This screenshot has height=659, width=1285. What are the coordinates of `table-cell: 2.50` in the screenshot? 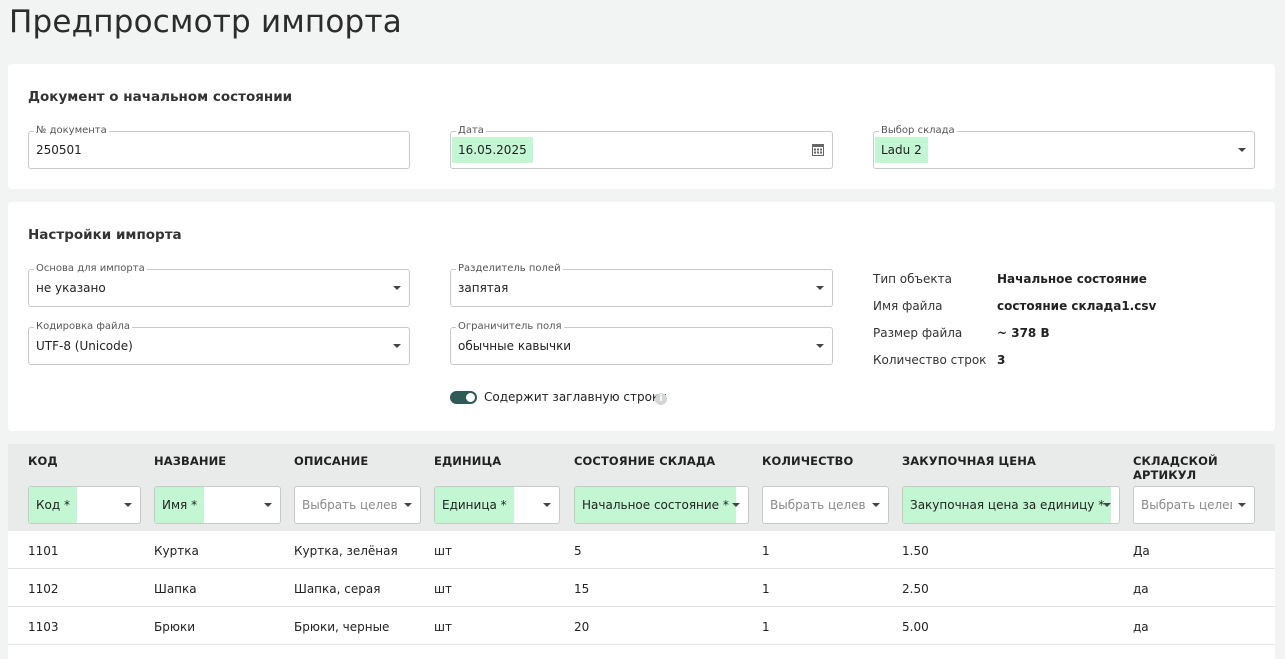 It's located at (915, 589).